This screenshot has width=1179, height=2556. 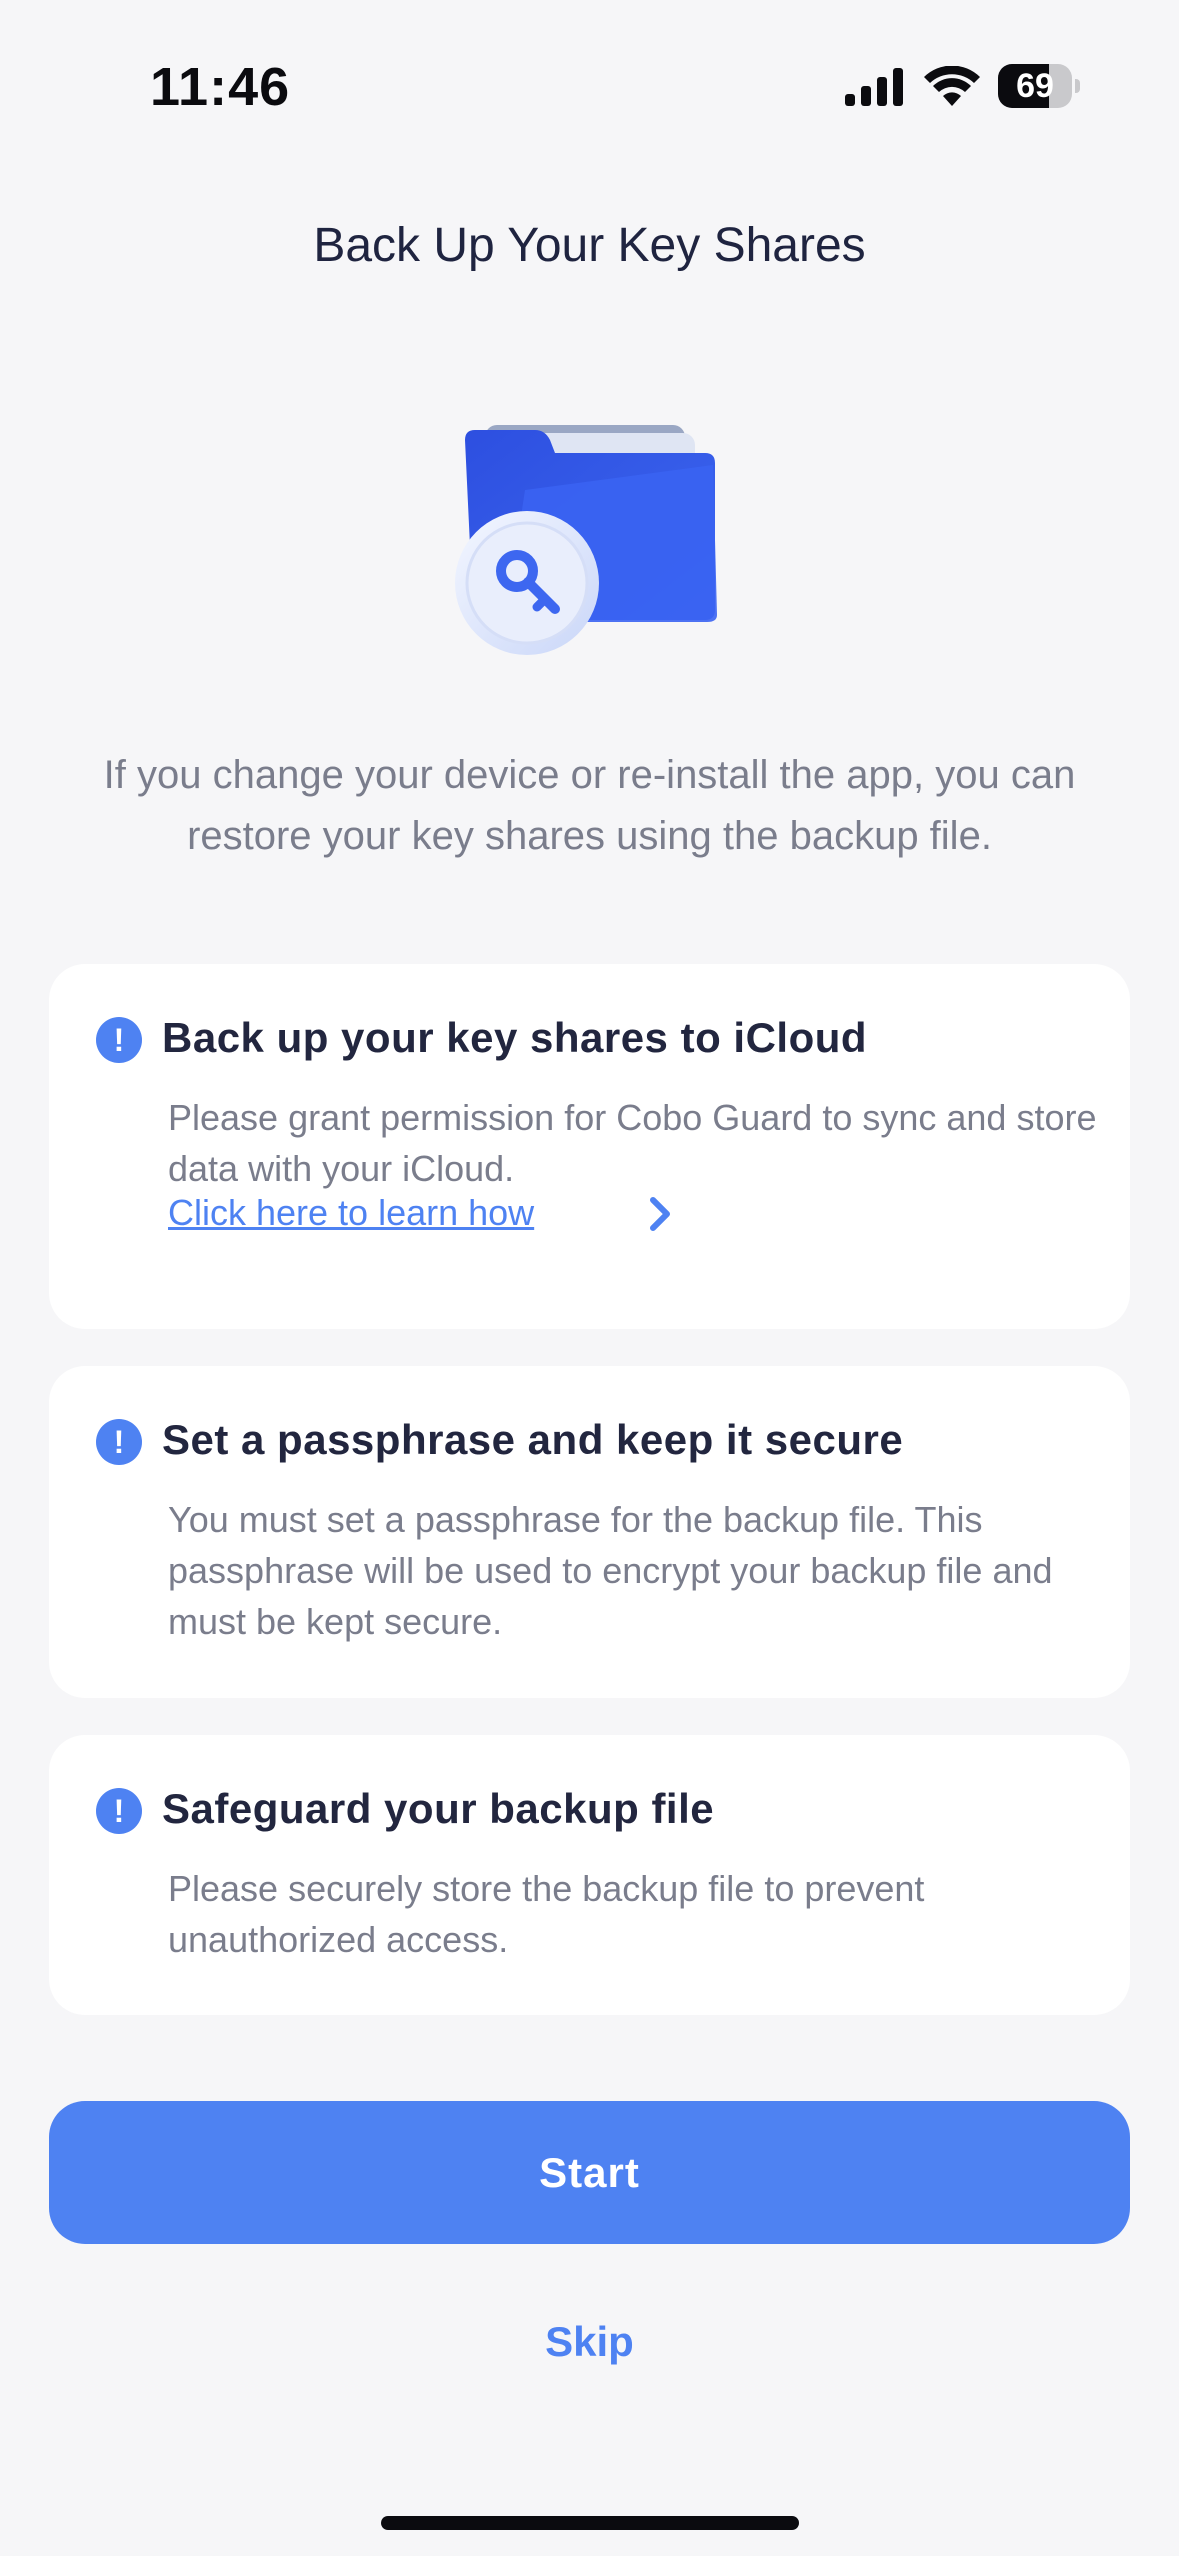 What do you see at coordinates (590, 2523) in the screenshot?
I see `home-indicator` at bounding box center [590, 2523].